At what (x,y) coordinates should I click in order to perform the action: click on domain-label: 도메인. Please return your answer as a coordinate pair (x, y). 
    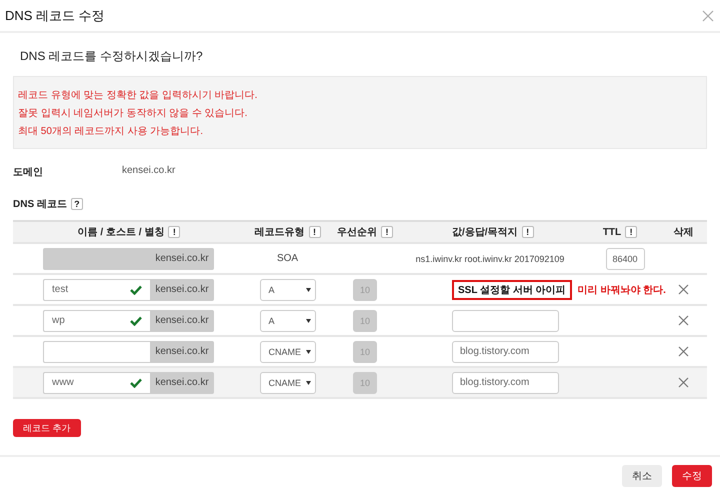
    Looking at the image, I should click on (28, 173).